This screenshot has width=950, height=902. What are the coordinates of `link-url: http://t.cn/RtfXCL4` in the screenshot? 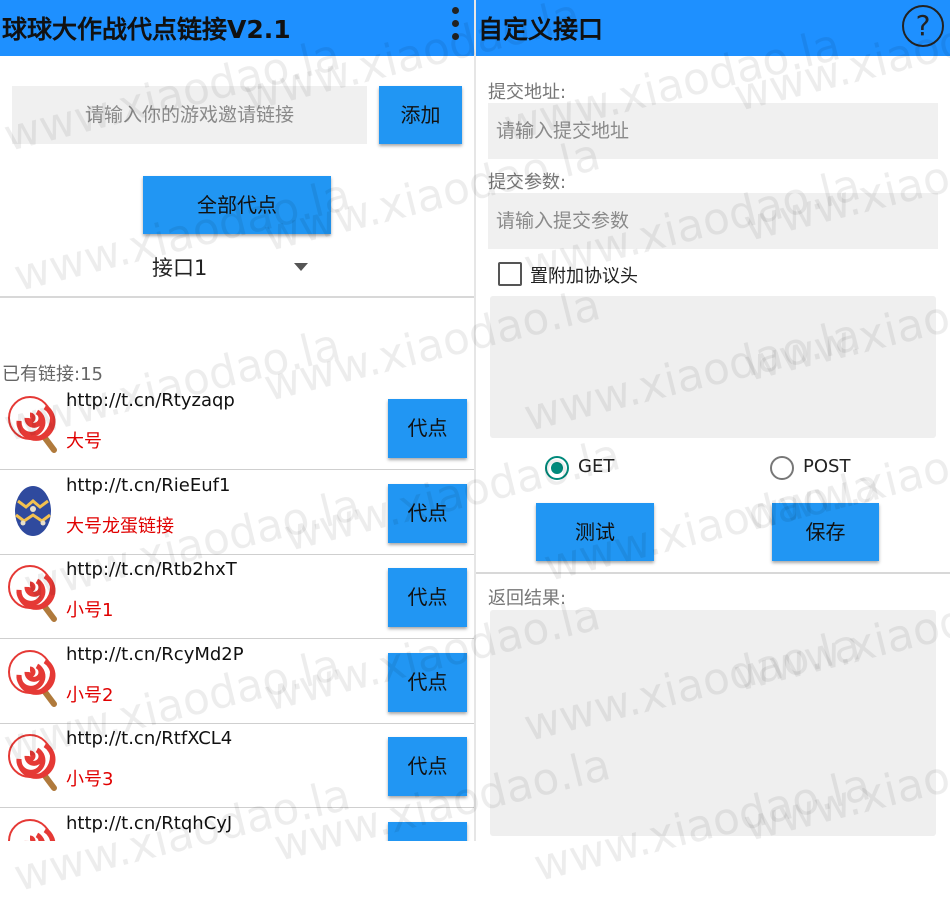 It's located at (149, 738).